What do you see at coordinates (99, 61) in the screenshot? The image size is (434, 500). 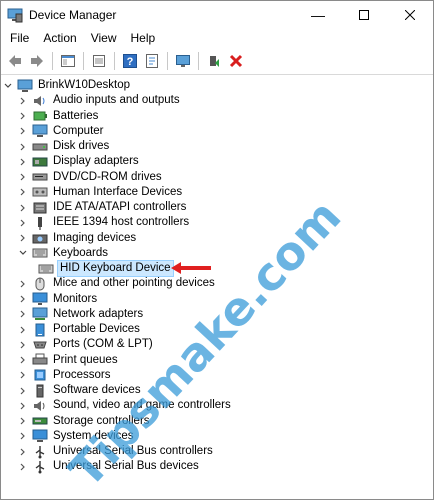 I see `show-hide-button` at bounding box center [99, 61].